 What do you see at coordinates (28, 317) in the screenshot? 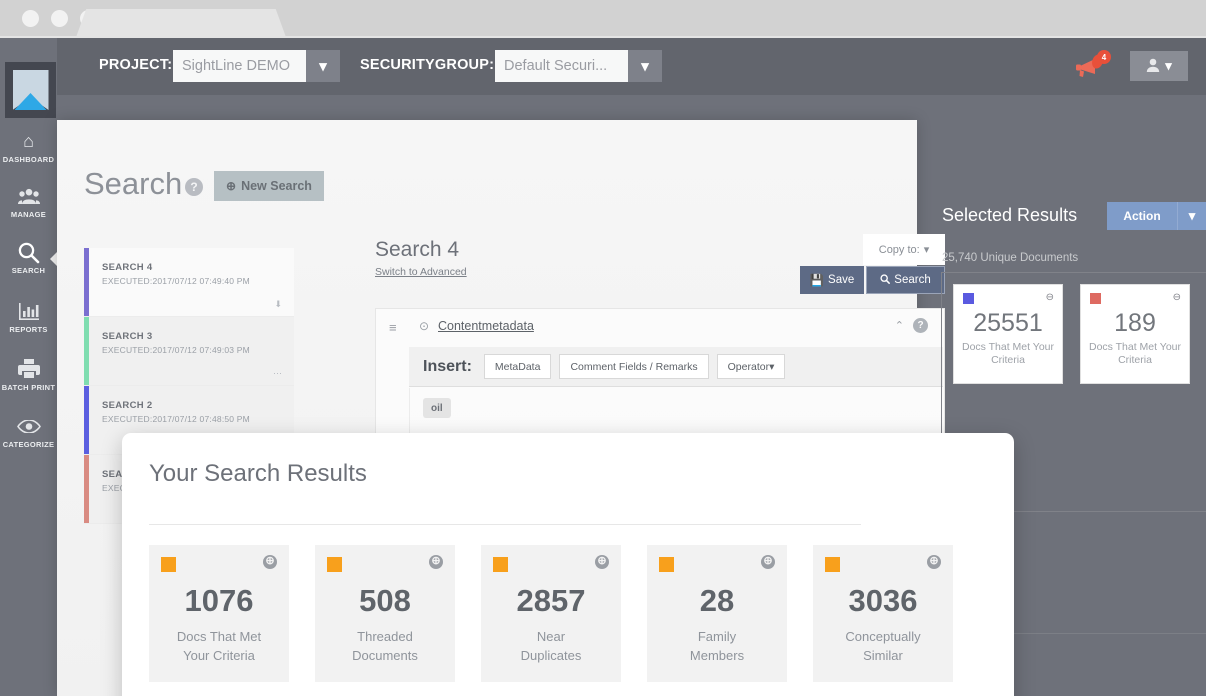
I see `sidebar-item-reports: REPORTS` at bounding box center [28, 317].